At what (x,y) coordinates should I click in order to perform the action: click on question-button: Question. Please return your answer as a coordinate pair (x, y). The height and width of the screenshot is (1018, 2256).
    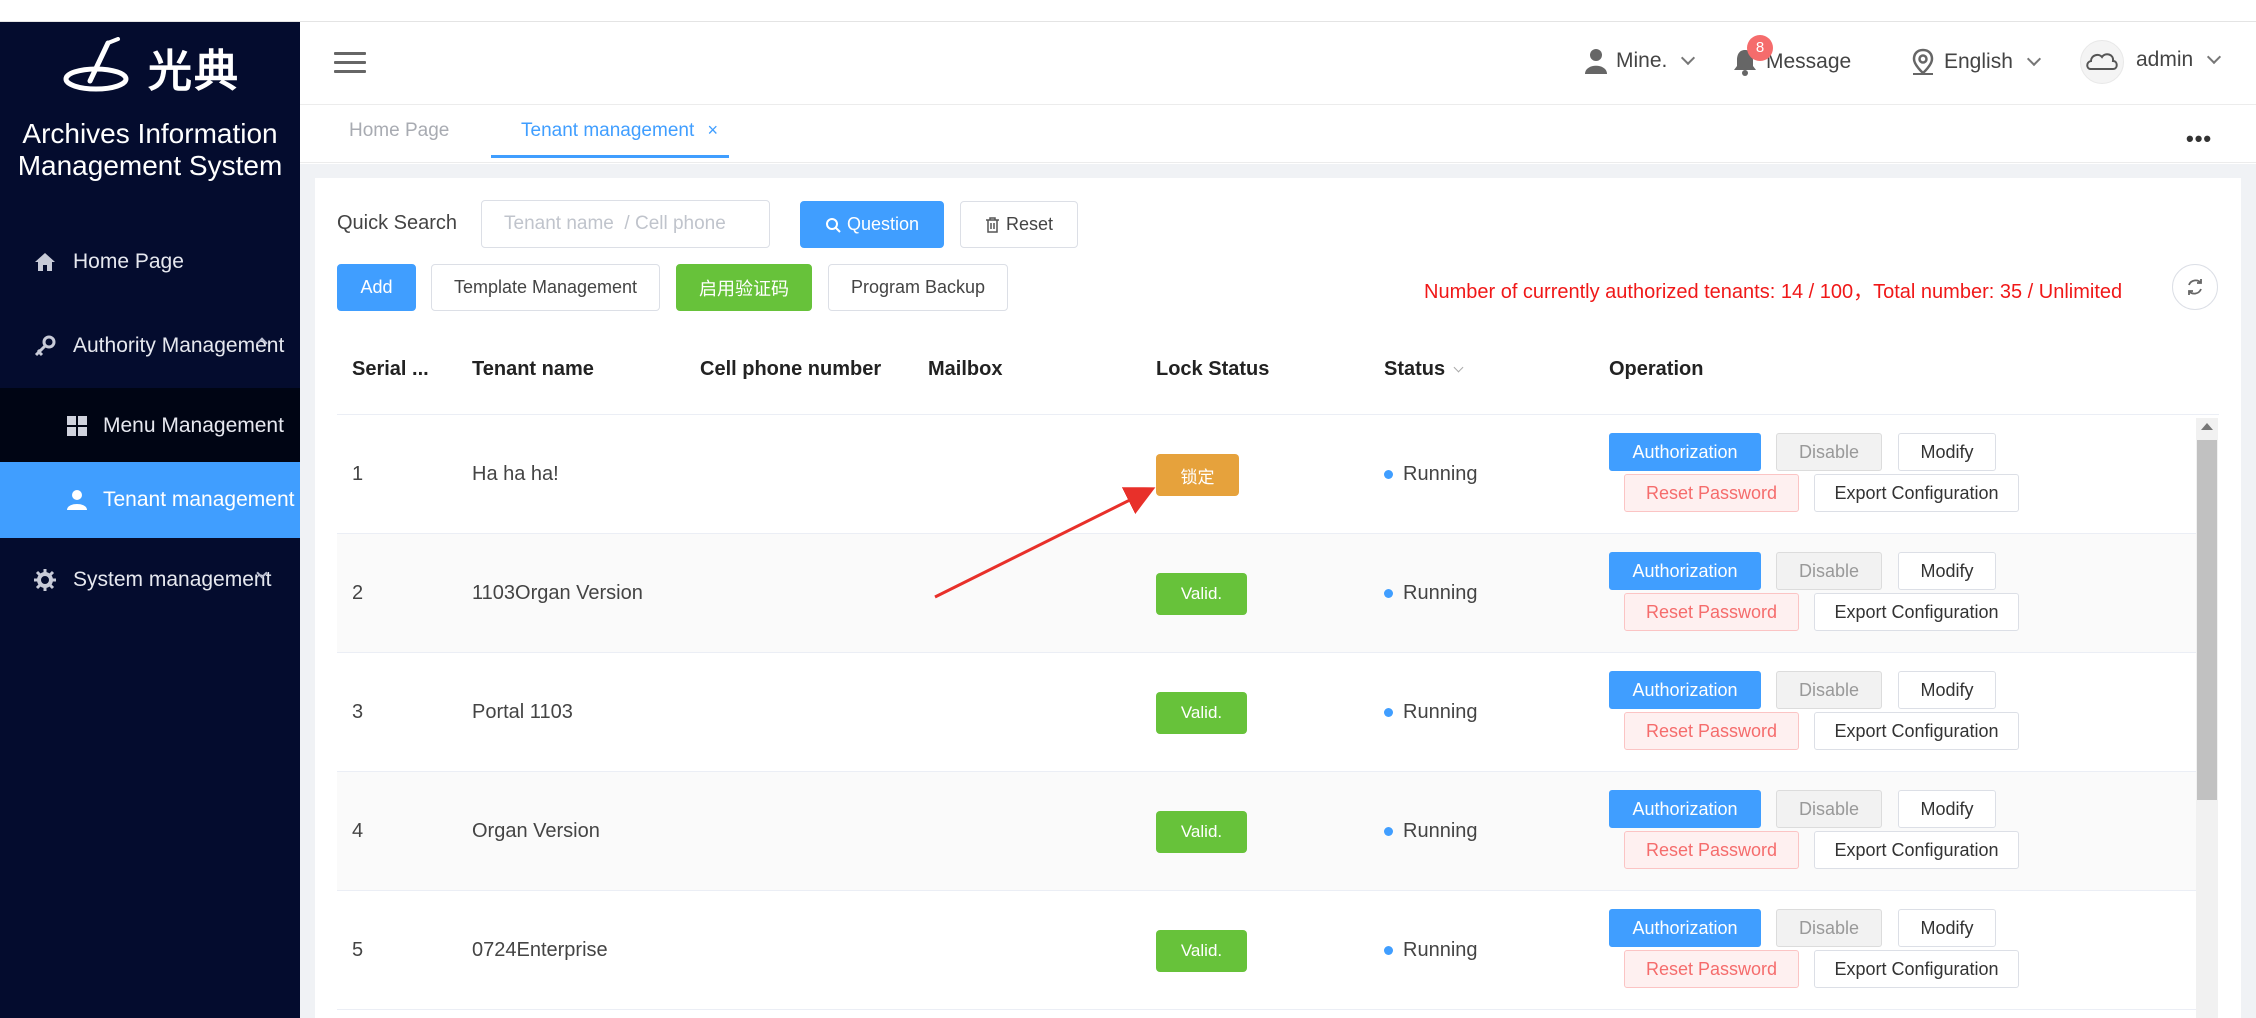
    Looking at the image, I should click on (872, 224).